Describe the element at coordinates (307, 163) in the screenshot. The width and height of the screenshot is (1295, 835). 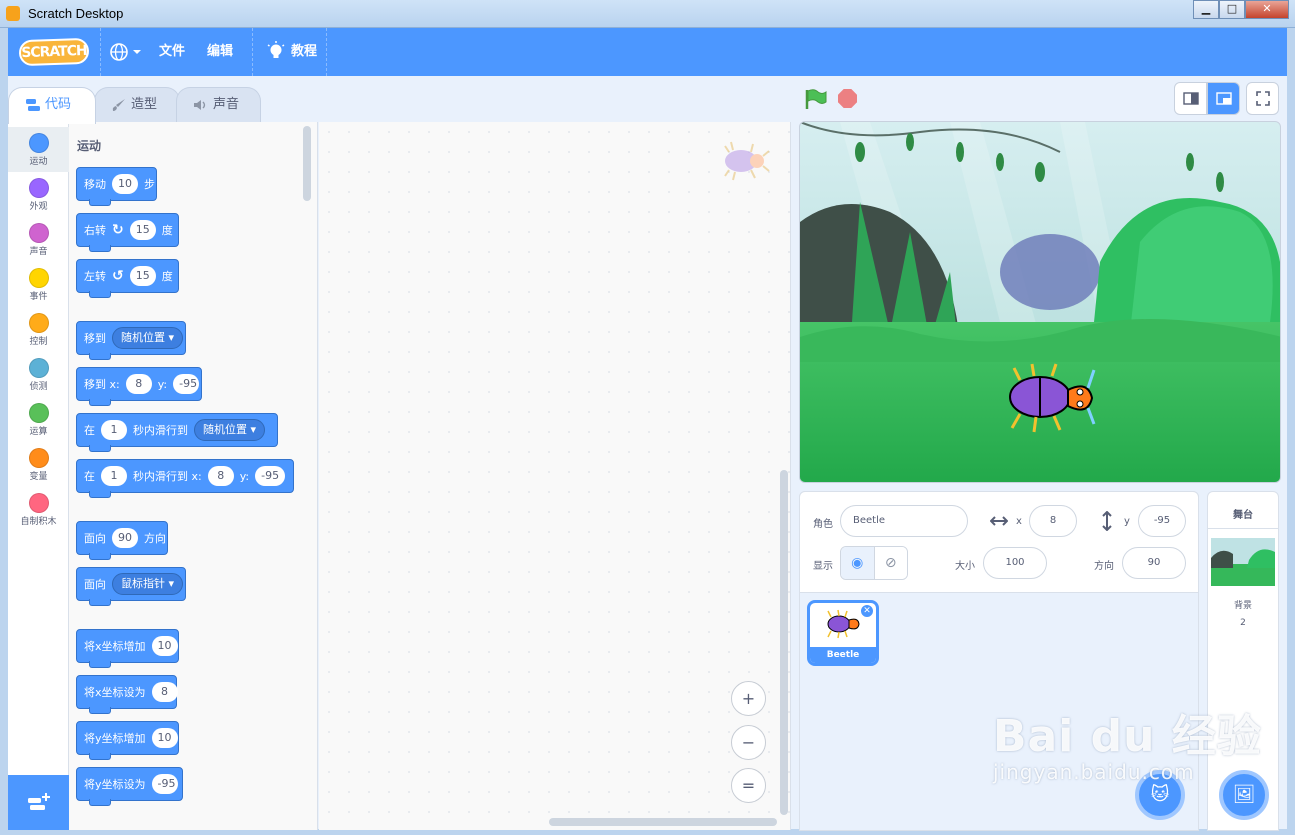
I see `palette-scrollbar` at that location.